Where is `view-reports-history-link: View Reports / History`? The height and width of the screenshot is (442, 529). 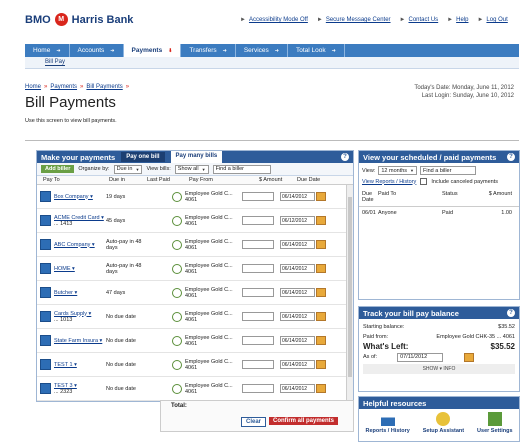 view-reports-history-link: View Reports / History is located at coordinates (389, 182).